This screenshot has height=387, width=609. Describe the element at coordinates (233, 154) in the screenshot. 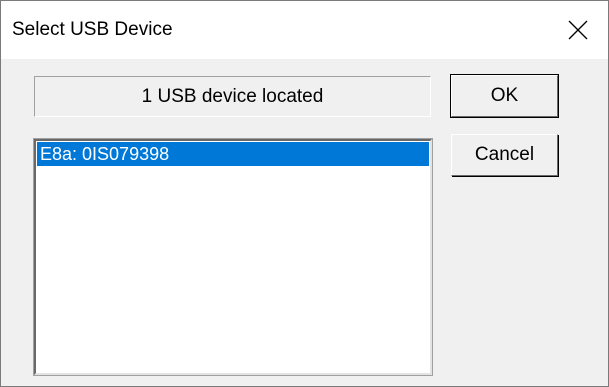

I see `list-item: E8a: 0IS079398` at that location.